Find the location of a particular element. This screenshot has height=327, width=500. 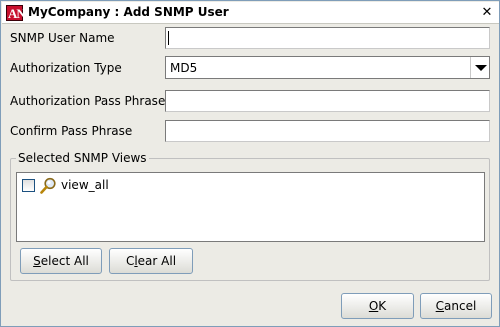

clear-all-button: Clear All is located at coordinates (151, 261).